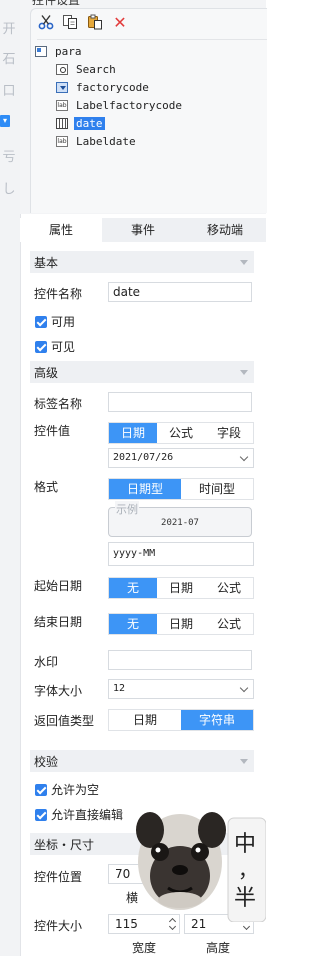 This screenshot has width=320, height=956. I want to click on end-date-label: 结束日期, so click(58, 622).